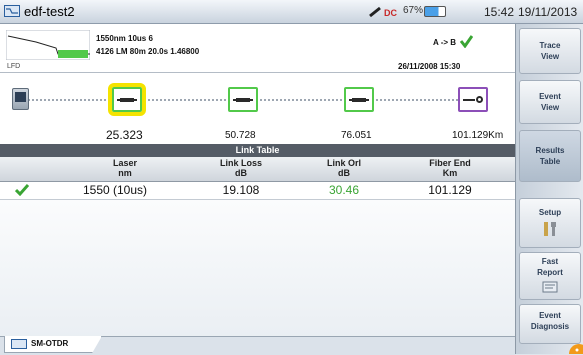  What do you see at coordinates (450, 190) in the screenshot?
I see `cell-fiber-end: 101.129` at bounding box center [450, 190].